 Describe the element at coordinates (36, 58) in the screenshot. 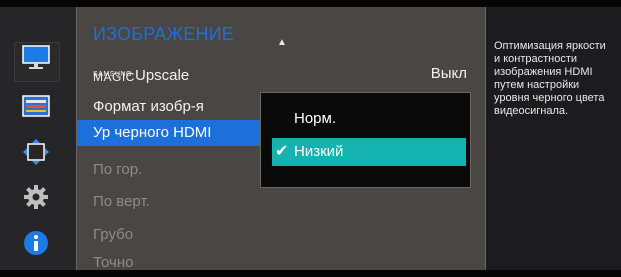

I see `monitor-icon` at that location.